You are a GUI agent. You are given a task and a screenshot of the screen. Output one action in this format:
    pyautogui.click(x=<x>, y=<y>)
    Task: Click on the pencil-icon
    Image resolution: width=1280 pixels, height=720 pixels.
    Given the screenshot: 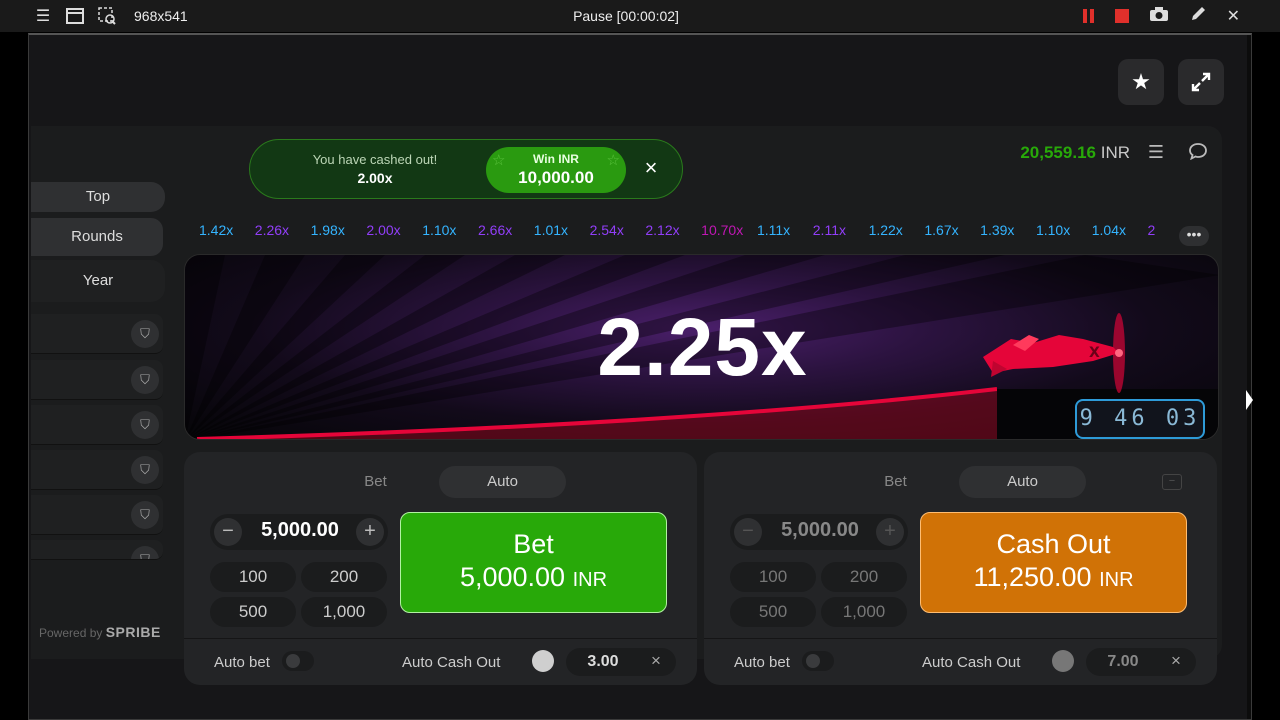 What is the action you would take?
    pyautogui.click(x=1198, y=16)
    